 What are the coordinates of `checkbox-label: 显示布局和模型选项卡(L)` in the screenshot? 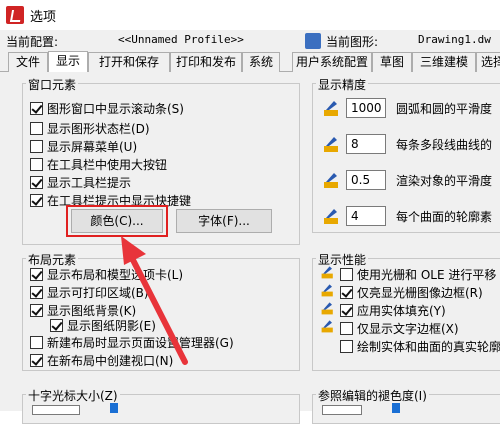 It's located at (115, 275).